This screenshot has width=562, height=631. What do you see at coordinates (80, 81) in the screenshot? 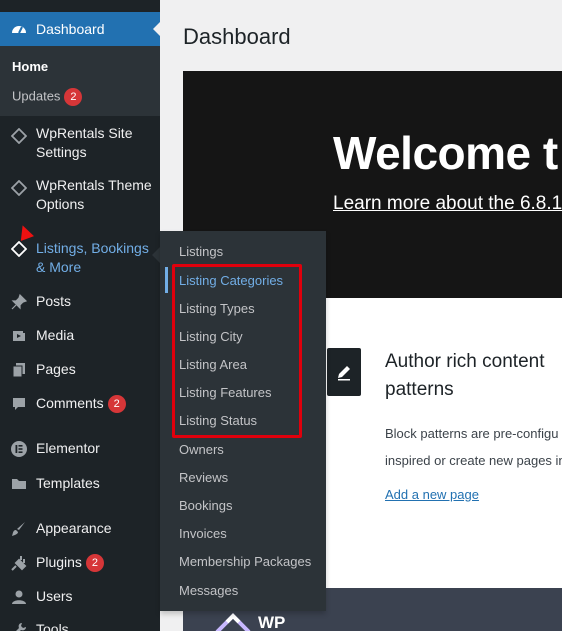
I see `dashboard-submenu: Home Updates 2` at bounding box center [80, 81].